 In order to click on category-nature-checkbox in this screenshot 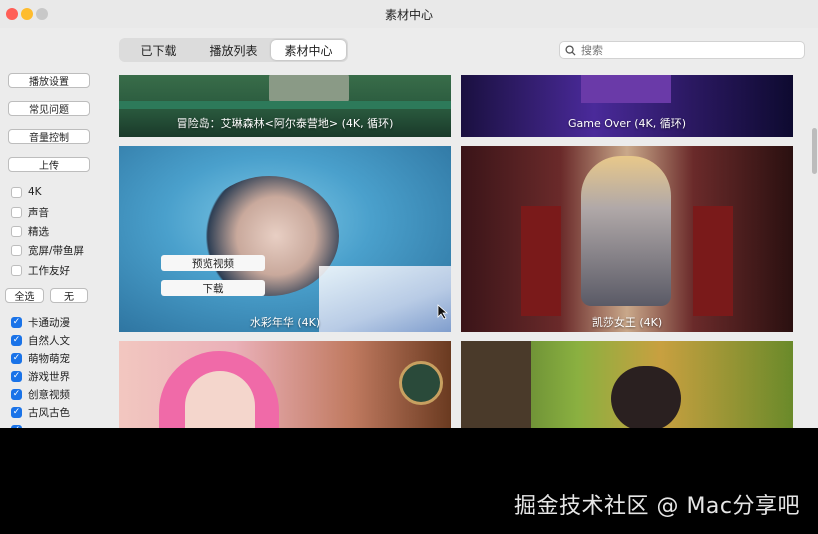, I will do `click(16, 340)`.